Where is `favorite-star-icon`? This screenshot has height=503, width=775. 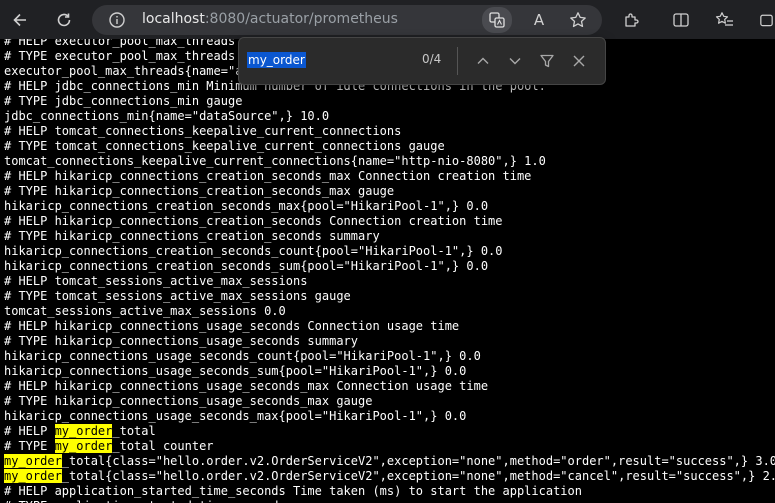
favorite-star-icon is located at coordinates (578, 20).